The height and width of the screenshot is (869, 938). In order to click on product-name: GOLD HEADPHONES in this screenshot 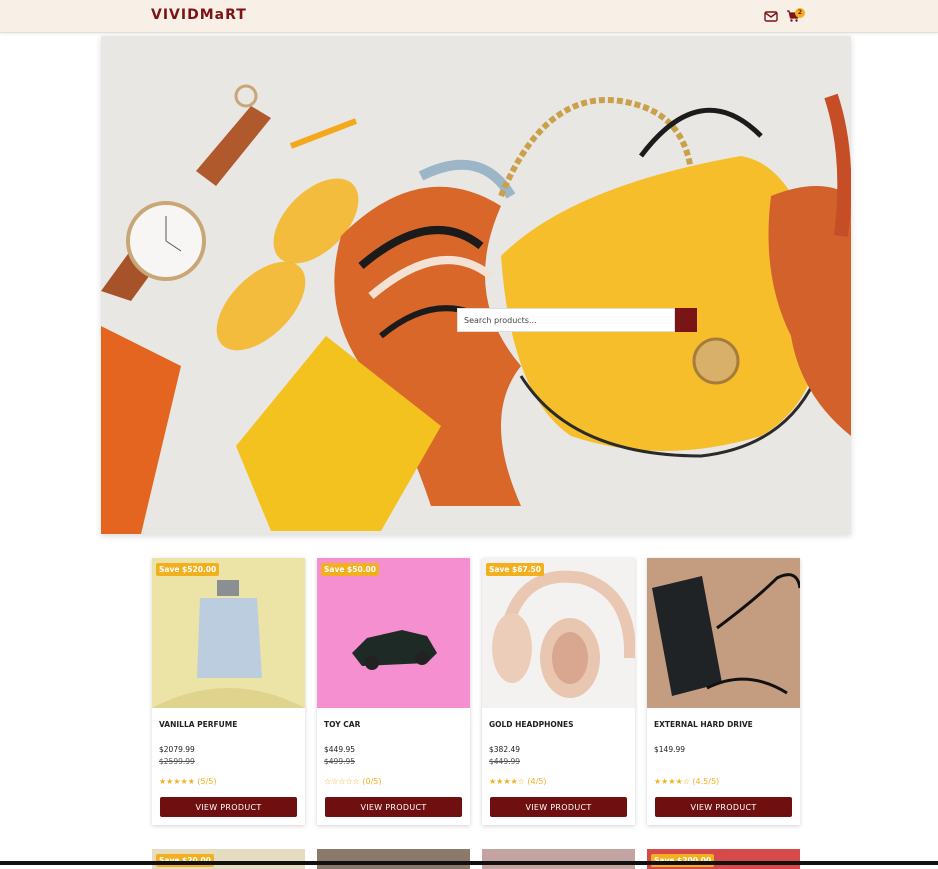, I will do `click(531, 724)`.